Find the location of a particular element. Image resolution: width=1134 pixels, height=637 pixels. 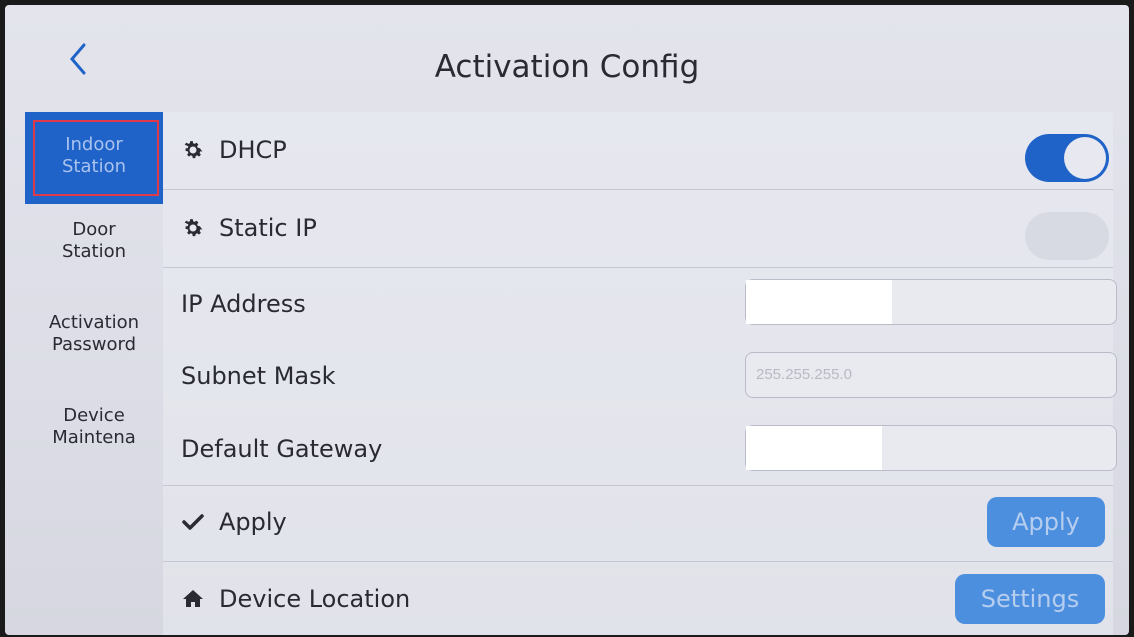

device-location-label-group: Device Location is located at coordinates (295, 599).